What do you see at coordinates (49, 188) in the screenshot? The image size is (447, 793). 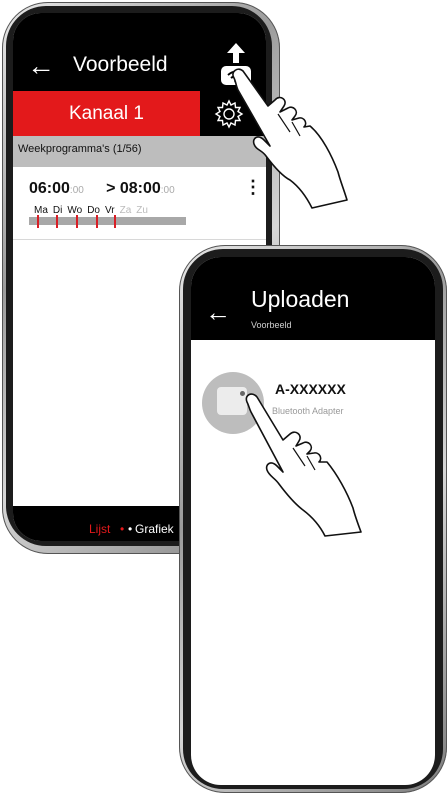 I see `start-time: 06:00` at bounding box center [49, 188].